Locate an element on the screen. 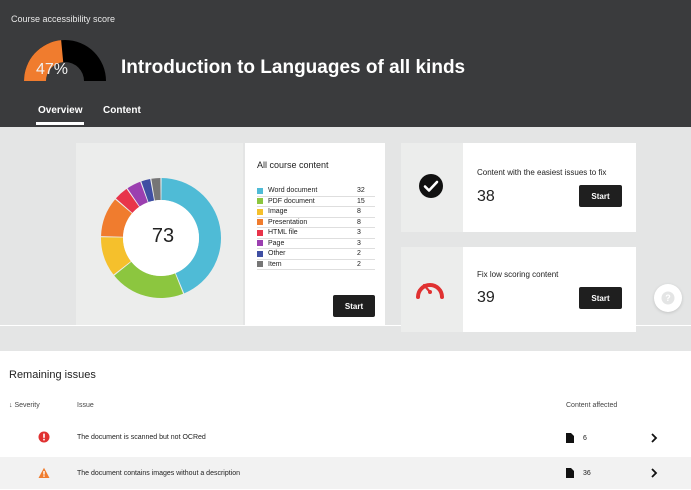 This screenshot has width=691, height=490. table-row: The document is scanned but not OCRed 6 is located at coordinates (345, 438).